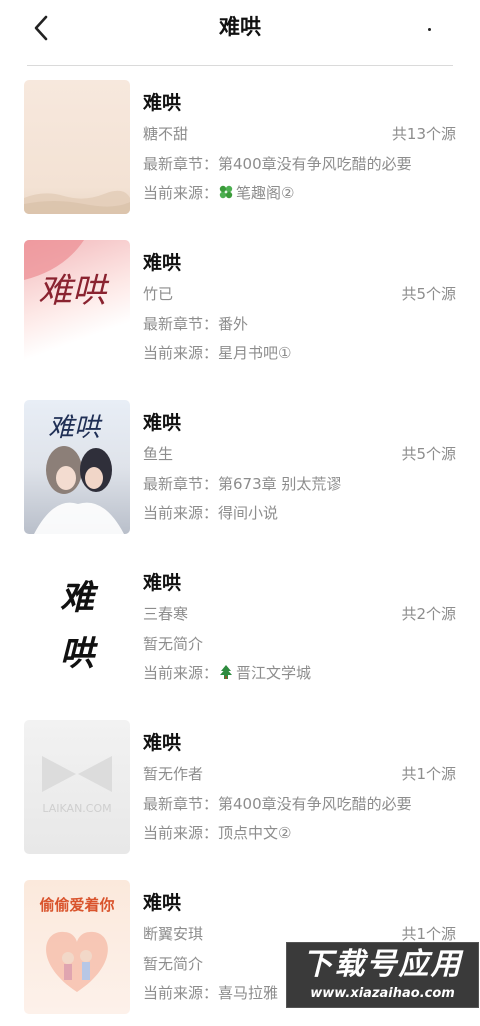 This screenshot has height=1026, width=480. I want to click on current-source: 当前来源：顶点中文②, so click(217, 833).